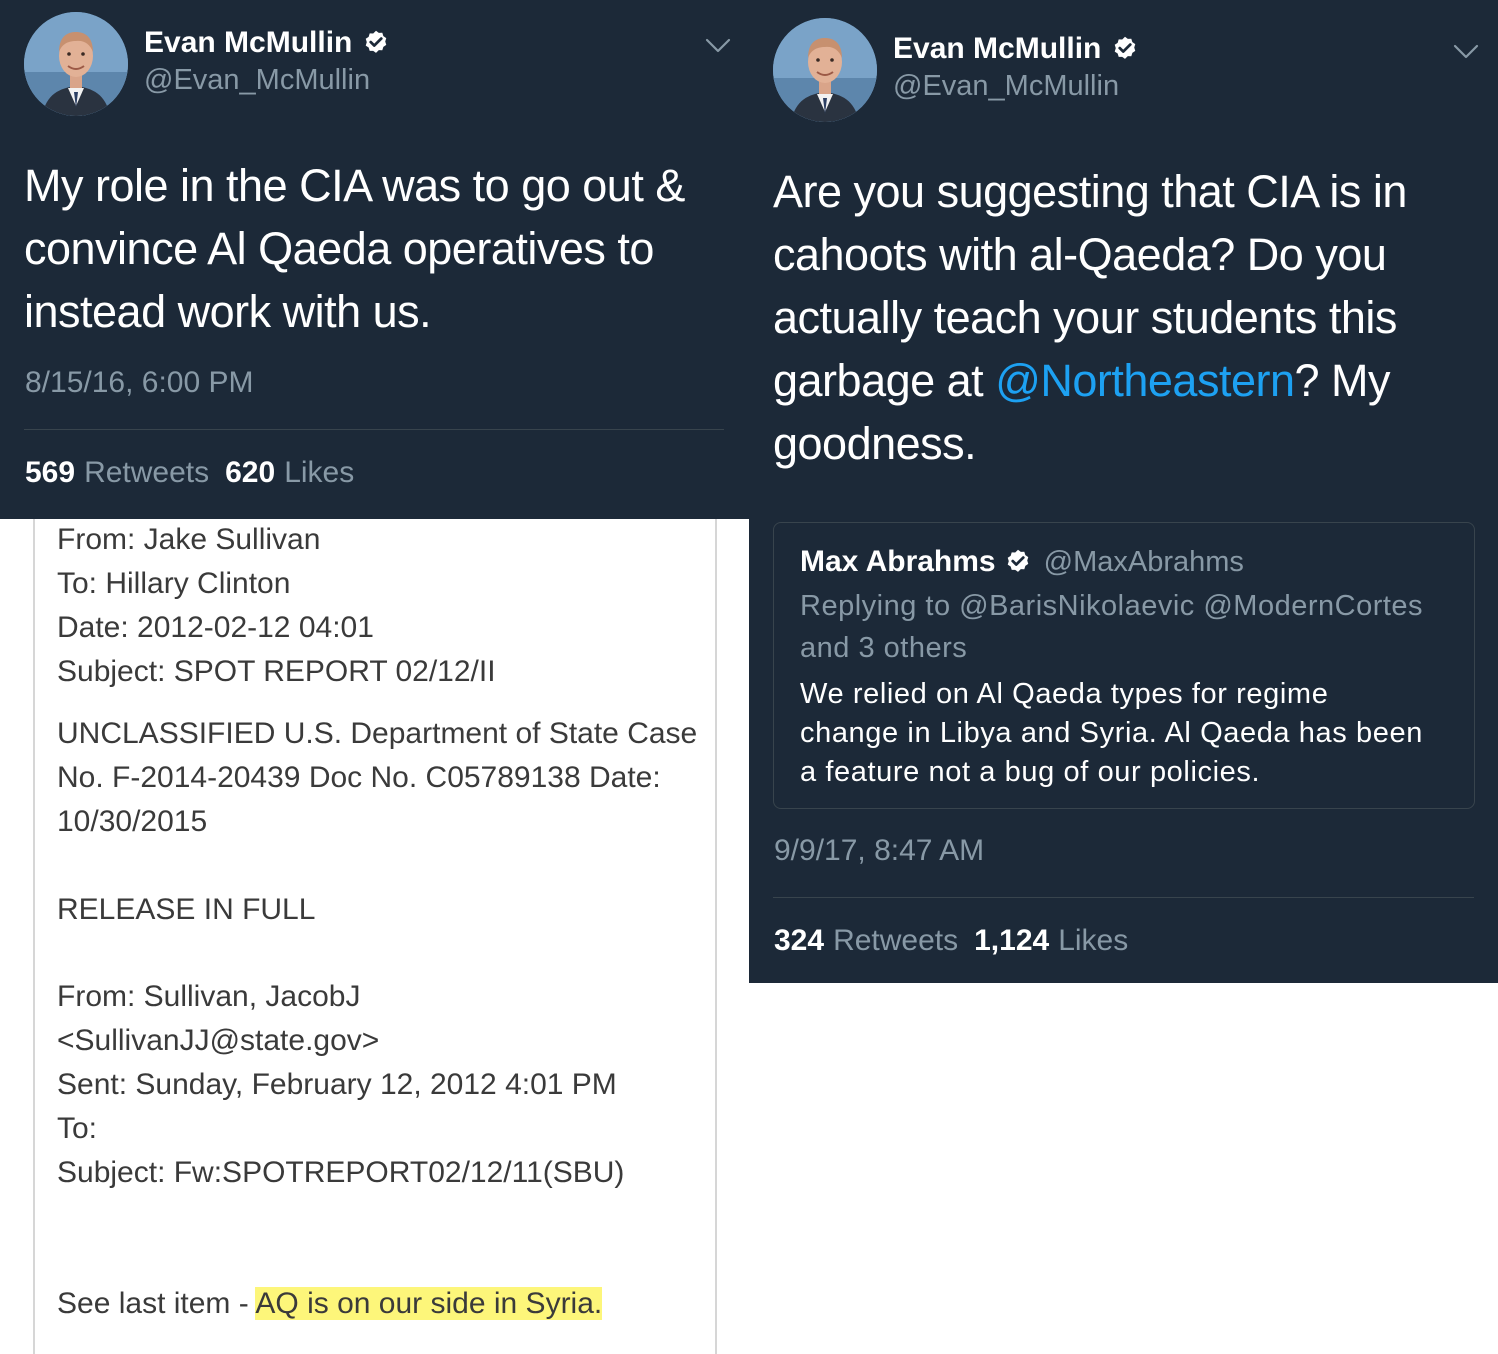  What do you see at coordinates (884, 648) in the screenshot?
I see `replying-to-line: and 3 others` at bounding box center [884, 648].